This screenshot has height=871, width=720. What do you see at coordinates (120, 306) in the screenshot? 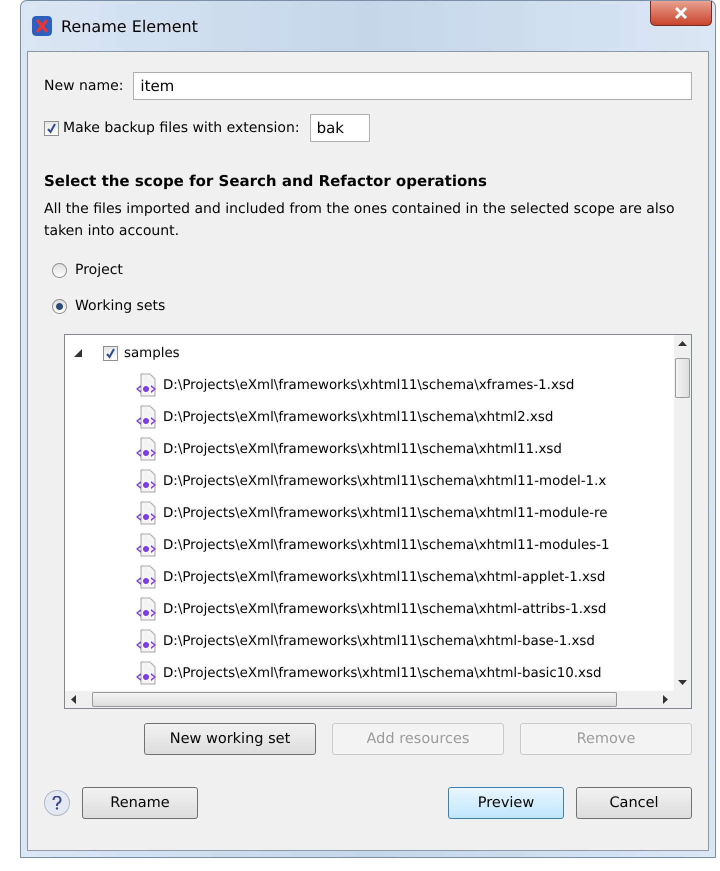
I see `radio-label: Working sets` at bounding box center [120, 306].